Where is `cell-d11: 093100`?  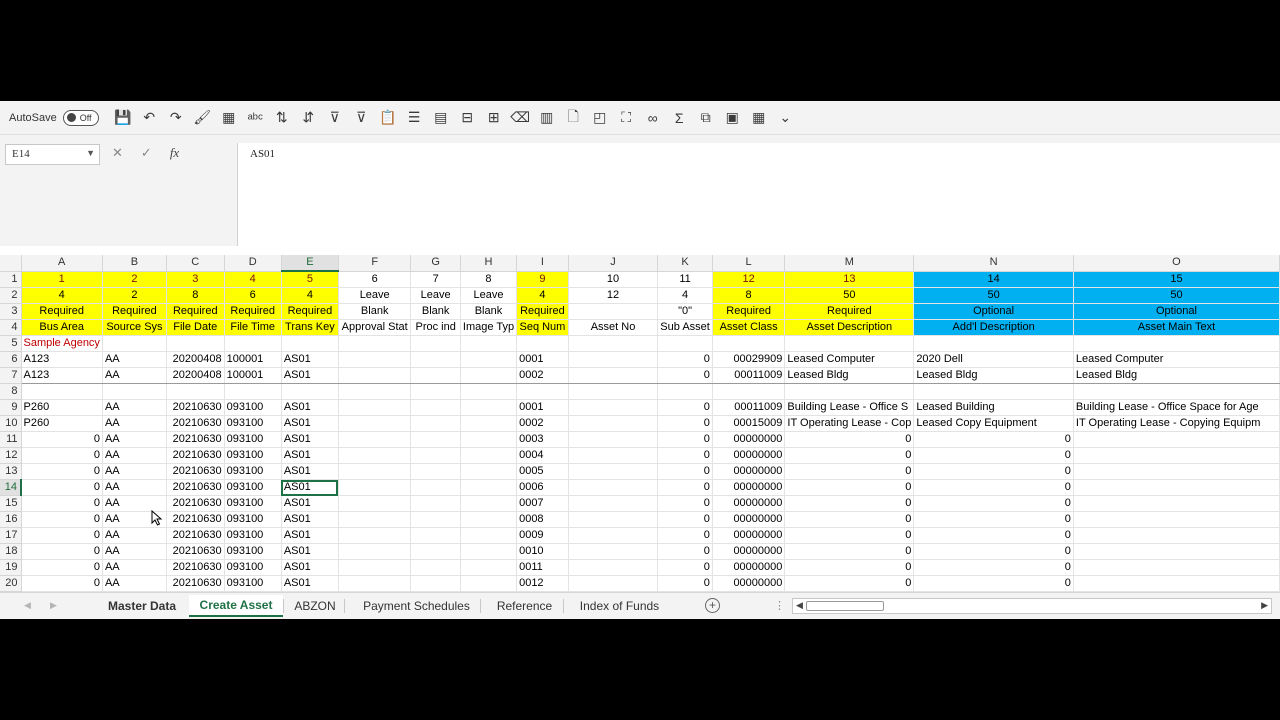
cell-d11: 093100 is located at coordinates (253, 439).